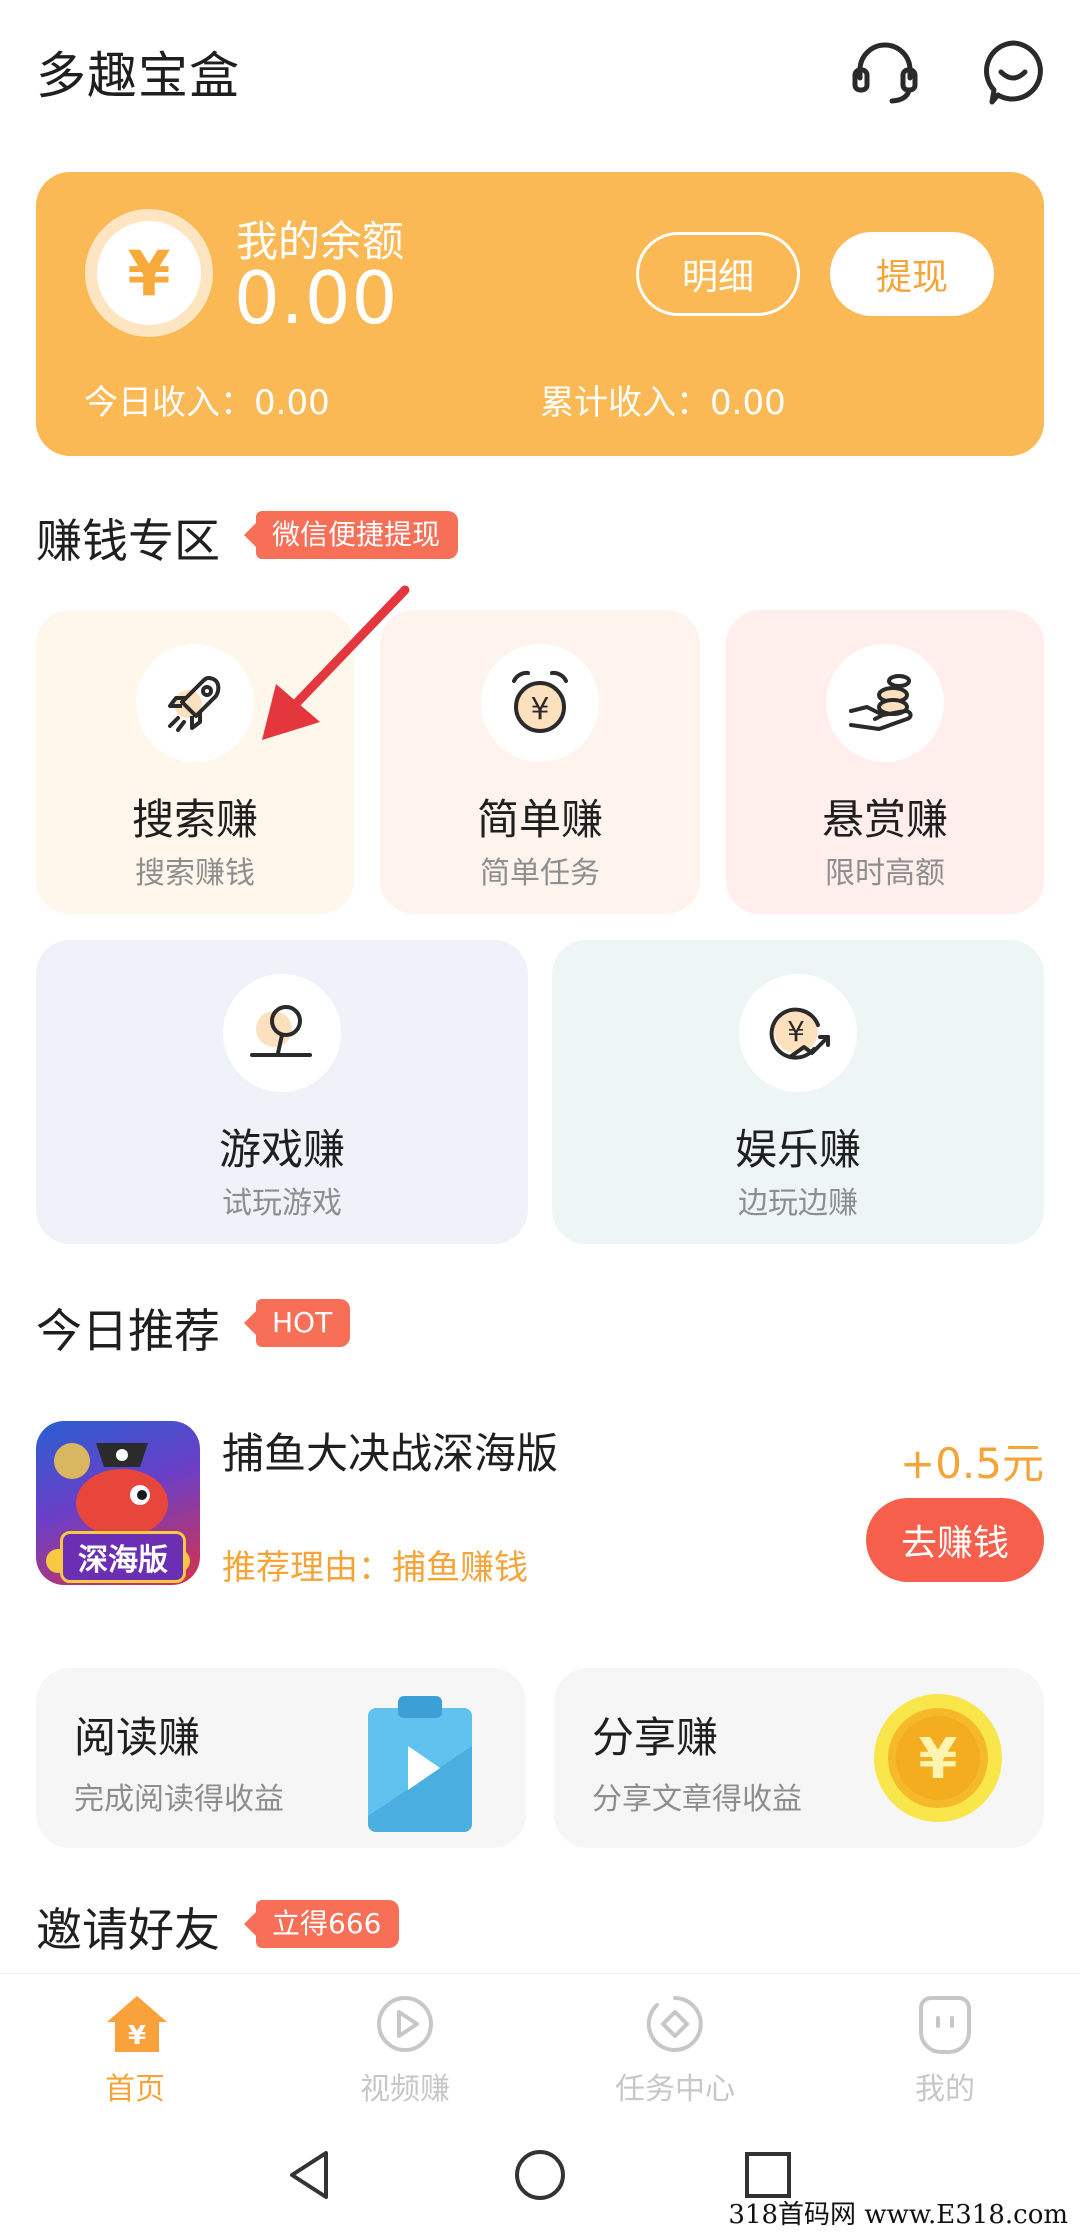  Describe the element at coordinates (137, 1737) in the screenshot. I see `mini-card-title: 阅读赚` at that location.